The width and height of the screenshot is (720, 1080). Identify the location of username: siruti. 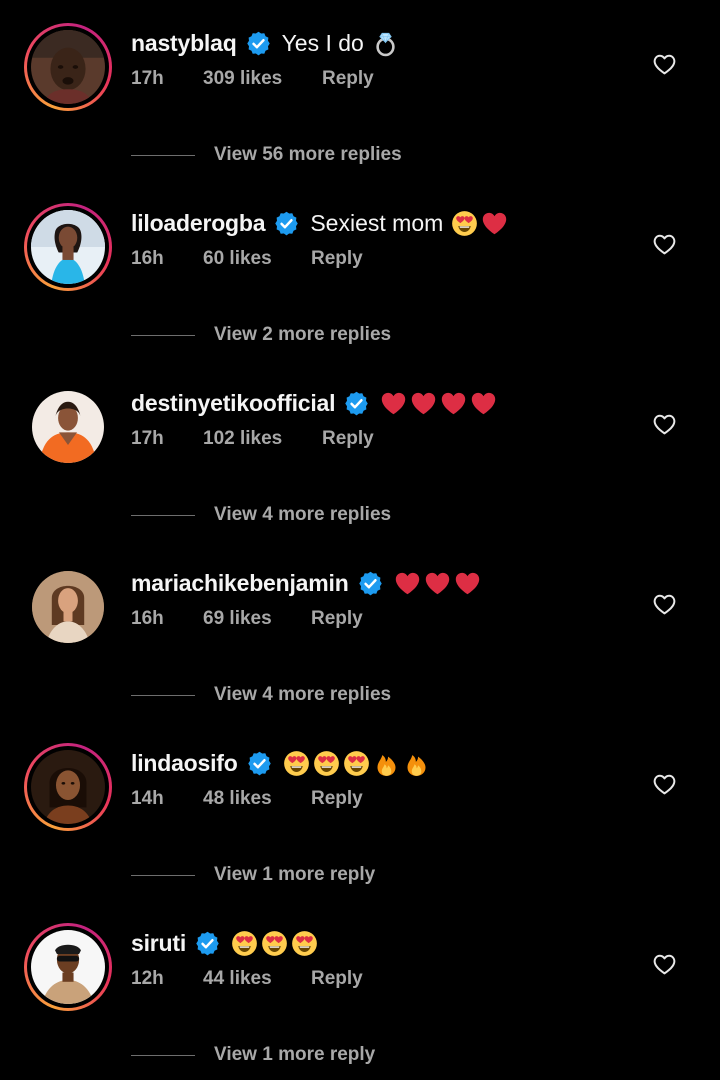
(158, 943).